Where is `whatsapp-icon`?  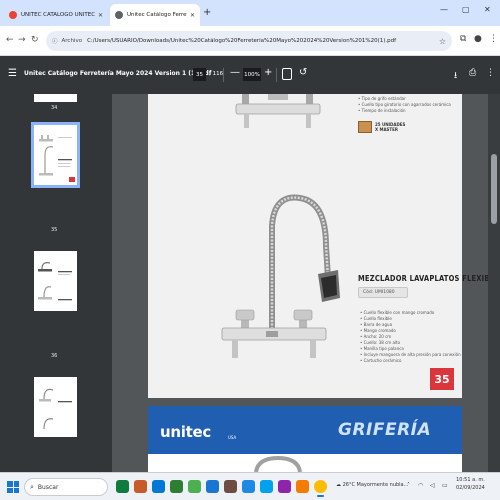
whatsapp-icon is located at coordinates (194, 486).